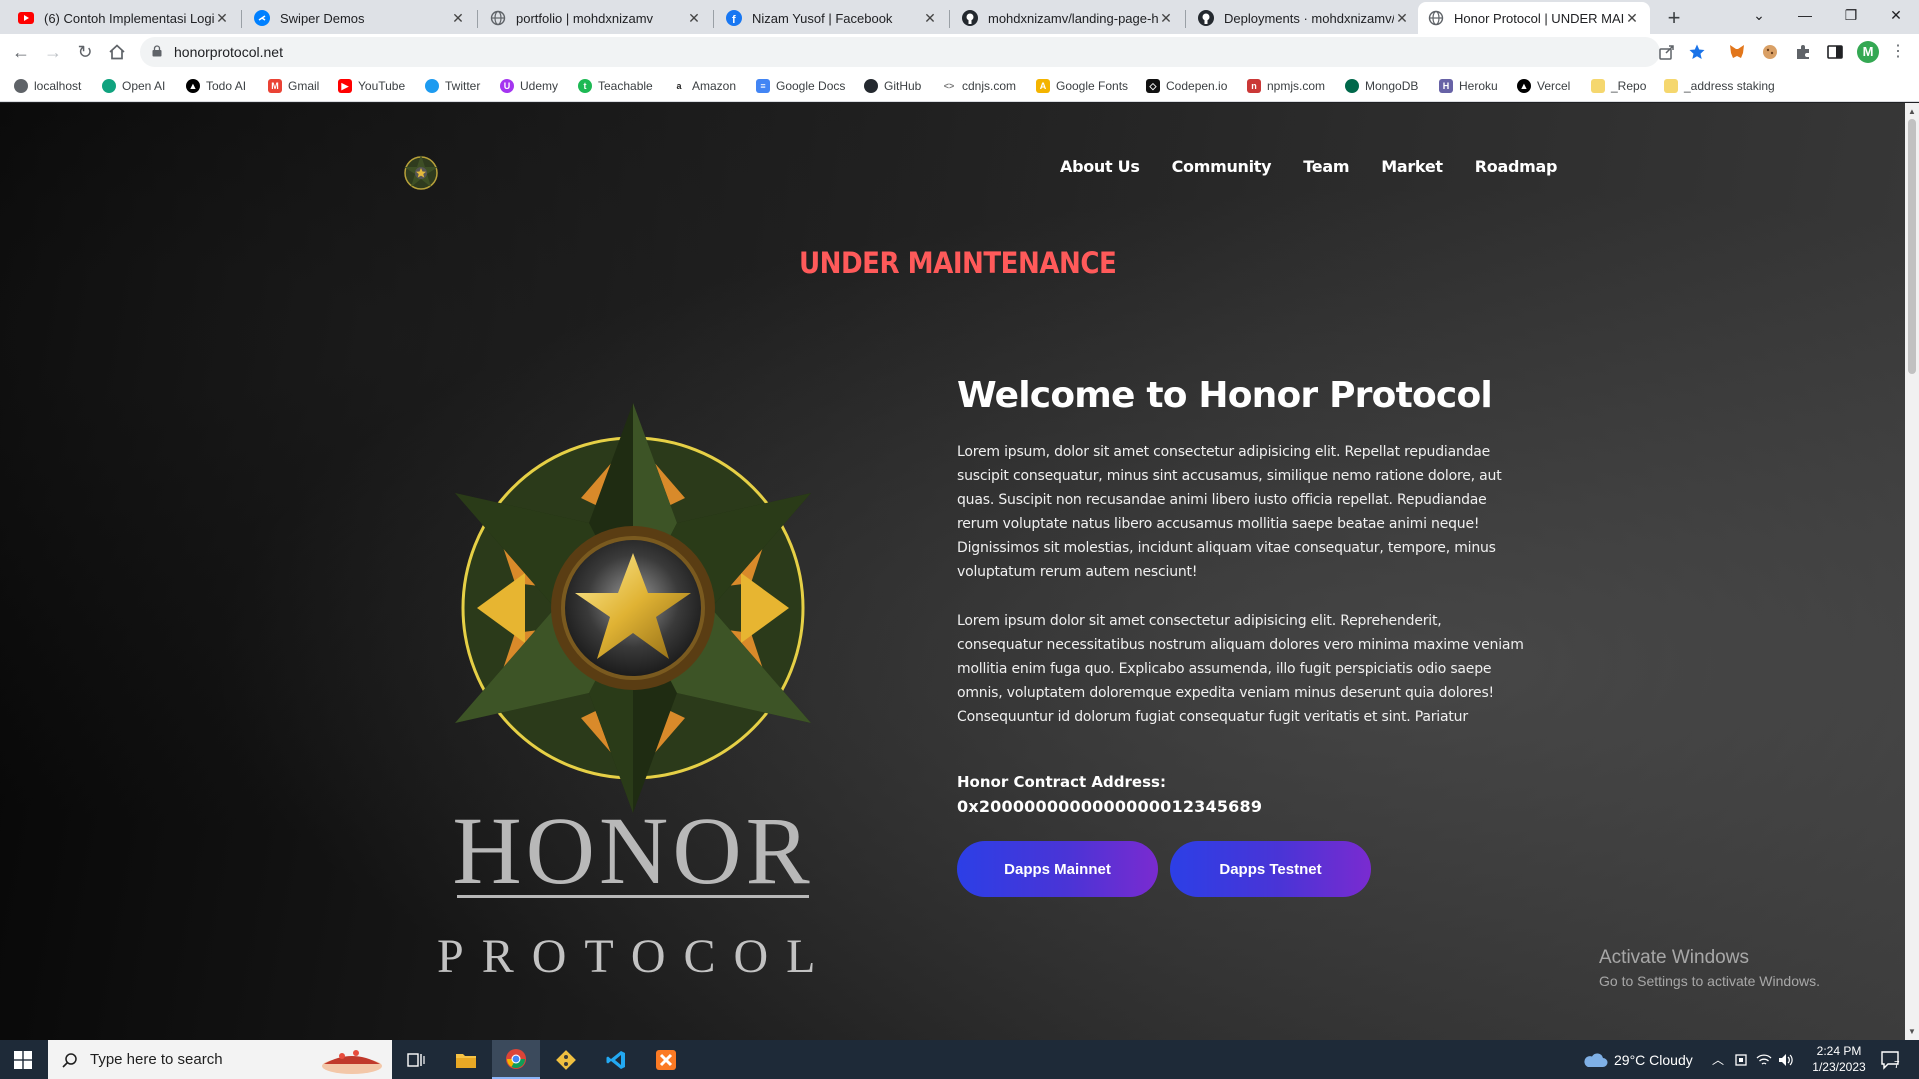 The image size is (1919, 1079). Describe the element at coordinates (416, 1059) in the screenshot. I see `task-view-icon` at that location.